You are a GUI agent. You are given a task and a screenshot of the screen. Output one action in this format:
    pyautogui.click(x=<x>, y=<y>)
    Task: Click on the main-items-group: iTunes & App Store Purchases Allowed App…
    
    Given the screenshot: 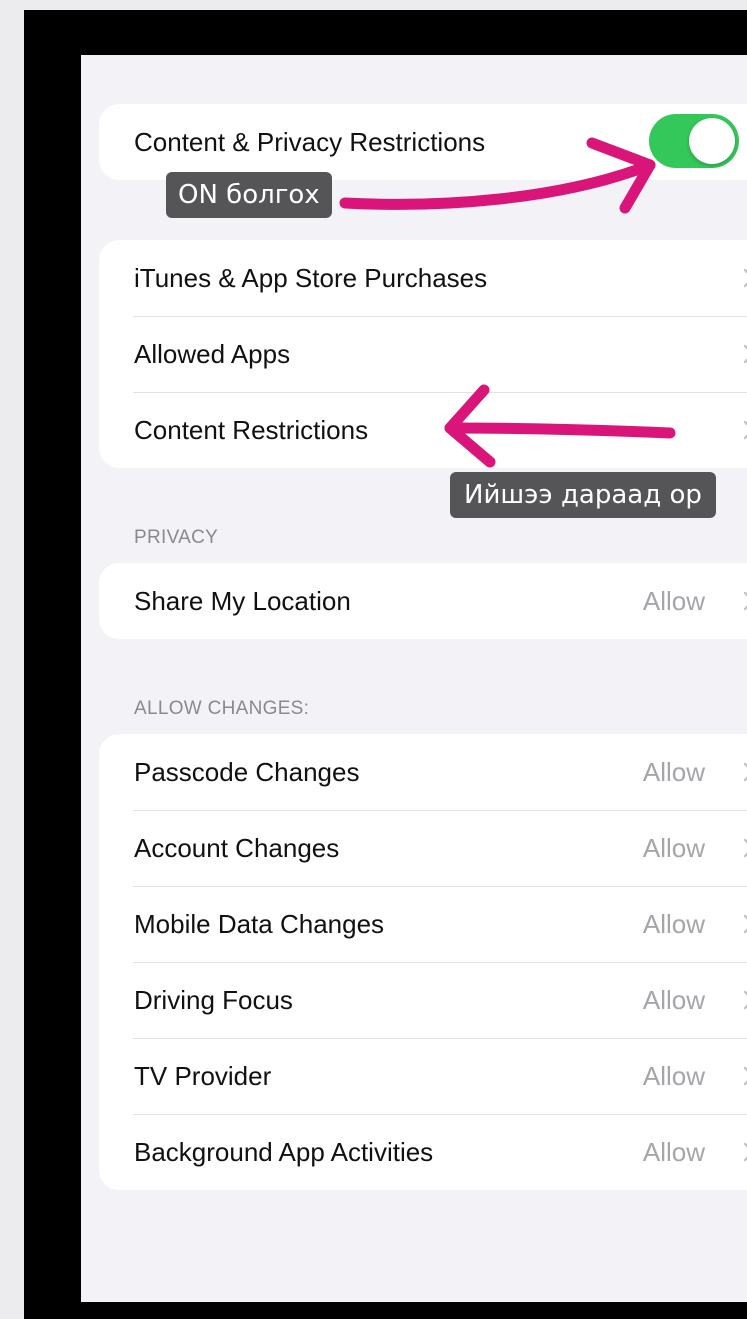 What is the action you would take?
    pyautogui.click(x=423, y=354)
    